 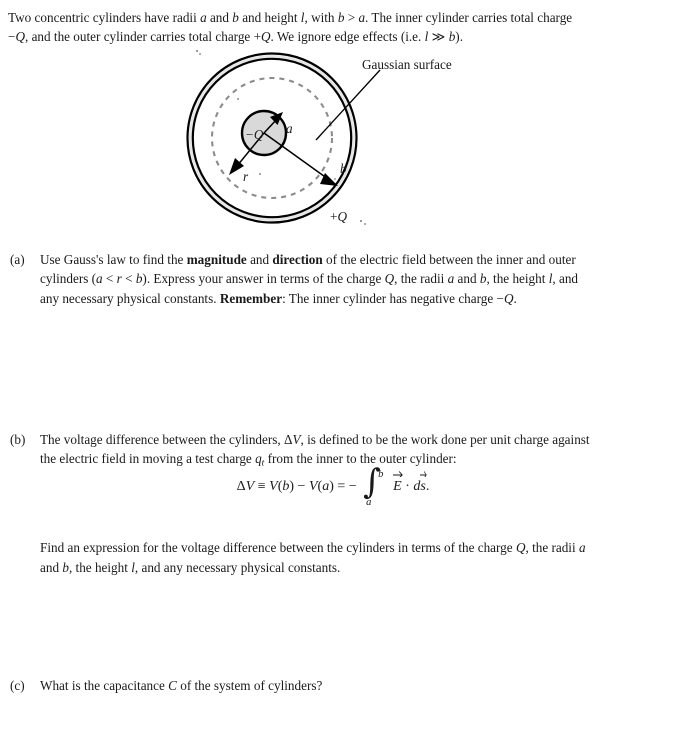 I want to click on part-a-marker: (a), so click(x=17, y=259).